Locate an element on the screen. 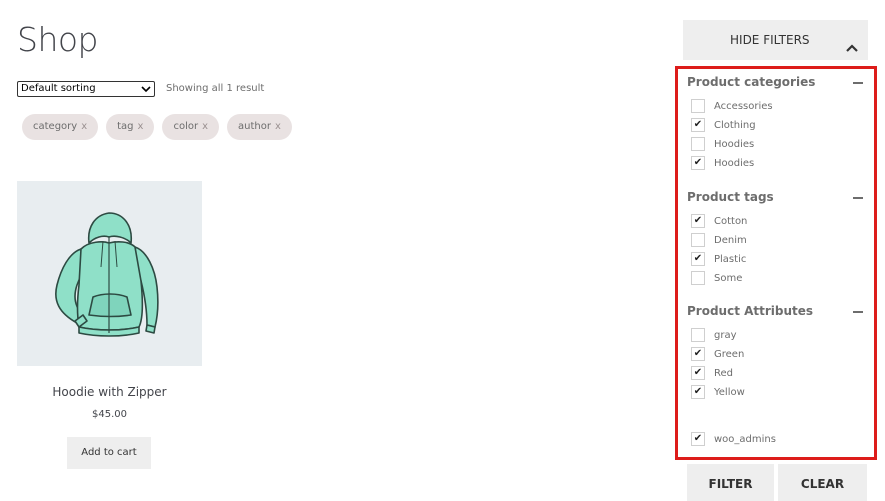  sort-select: Default sorting is located at coordinates (86, 89).